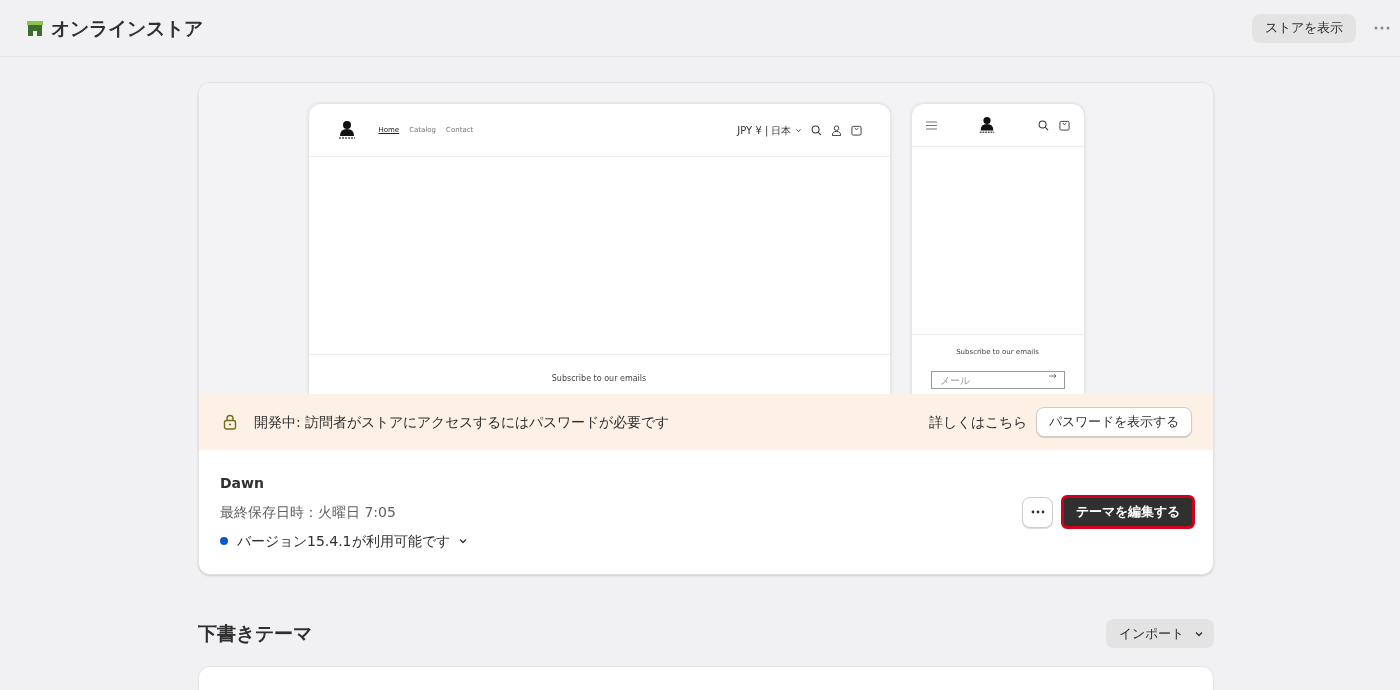  Describe the element at coordinates (769, 130) in the screenshot. I see `currency-selector: JPY ¥ | 日本` at that location.